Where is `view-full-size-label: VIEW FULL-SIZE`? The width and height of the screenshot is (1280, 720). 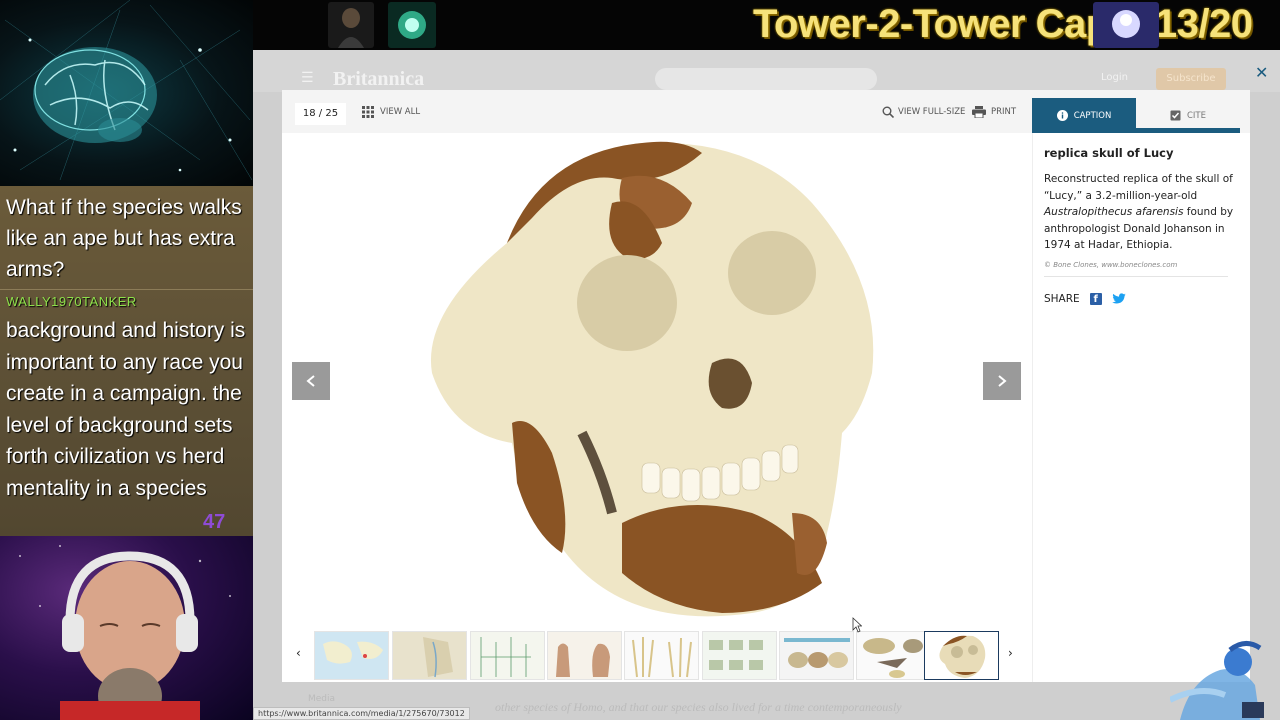
view-full-size-label: VIEW FULL-SIZE is located at coordinates (932, 112).